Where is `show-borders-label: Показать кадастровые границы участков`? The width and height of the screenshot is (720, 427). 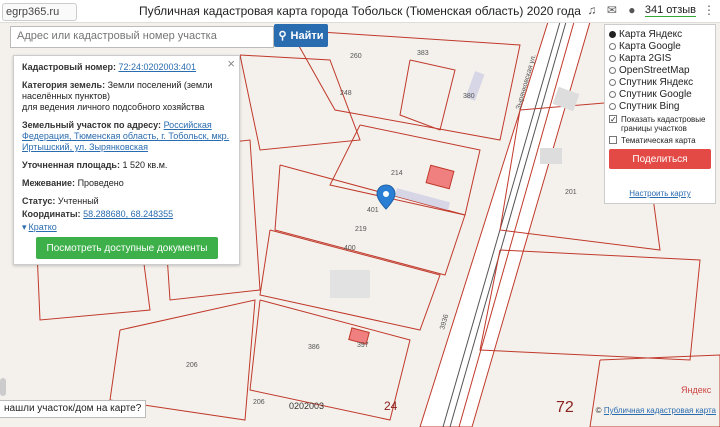
show-borders-label: Показать кадастровые границы участков is located at coordinates (663, 124).